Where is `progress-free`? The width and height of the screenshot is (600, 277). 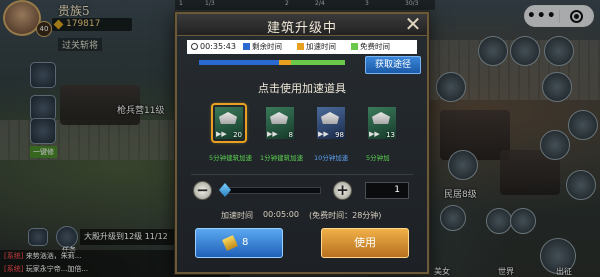 progress-free is located at coordinates (318, 62).